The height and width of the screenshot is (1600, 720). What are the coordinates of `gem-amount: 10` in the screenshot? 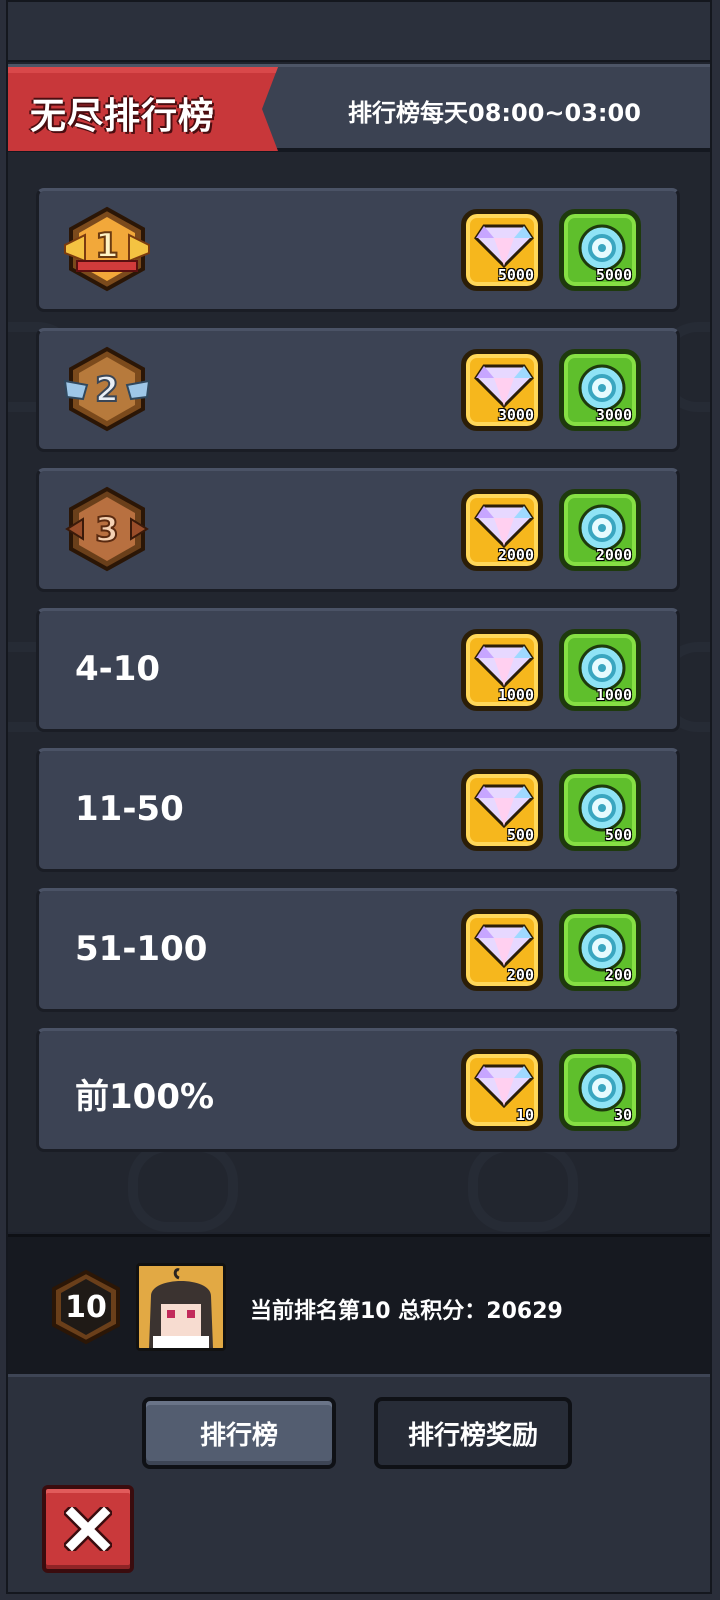 It's located at (524, 1115).